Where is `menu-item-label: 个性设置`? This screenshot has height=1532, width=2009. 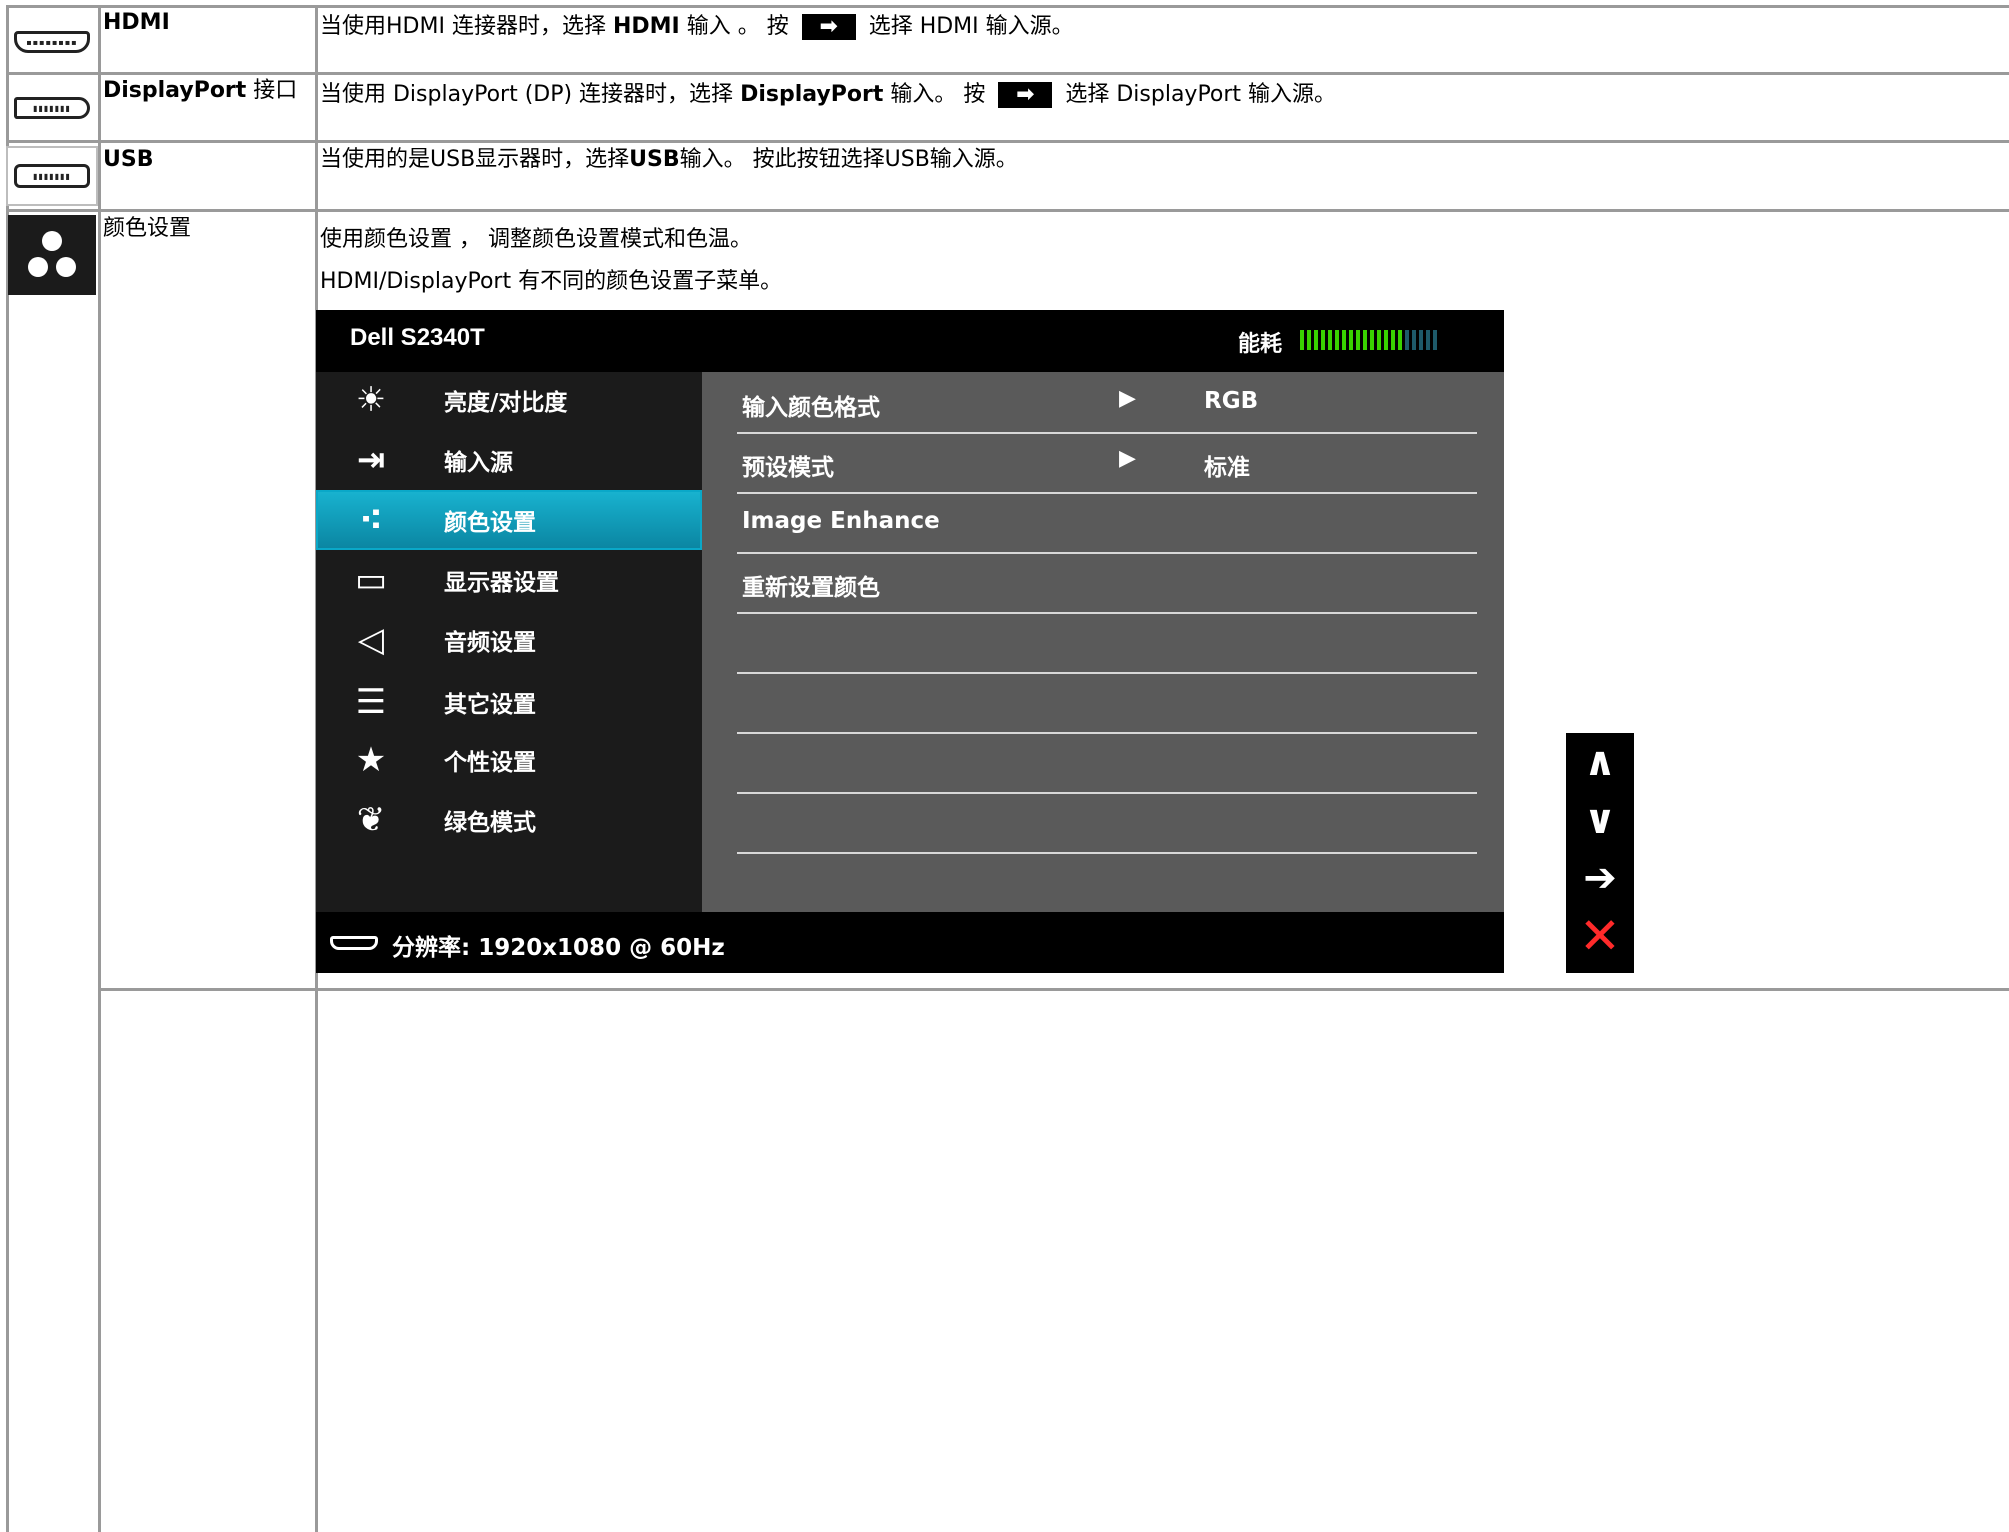 menu-item-label: 个性设置 is located at coordinates (490, 763).